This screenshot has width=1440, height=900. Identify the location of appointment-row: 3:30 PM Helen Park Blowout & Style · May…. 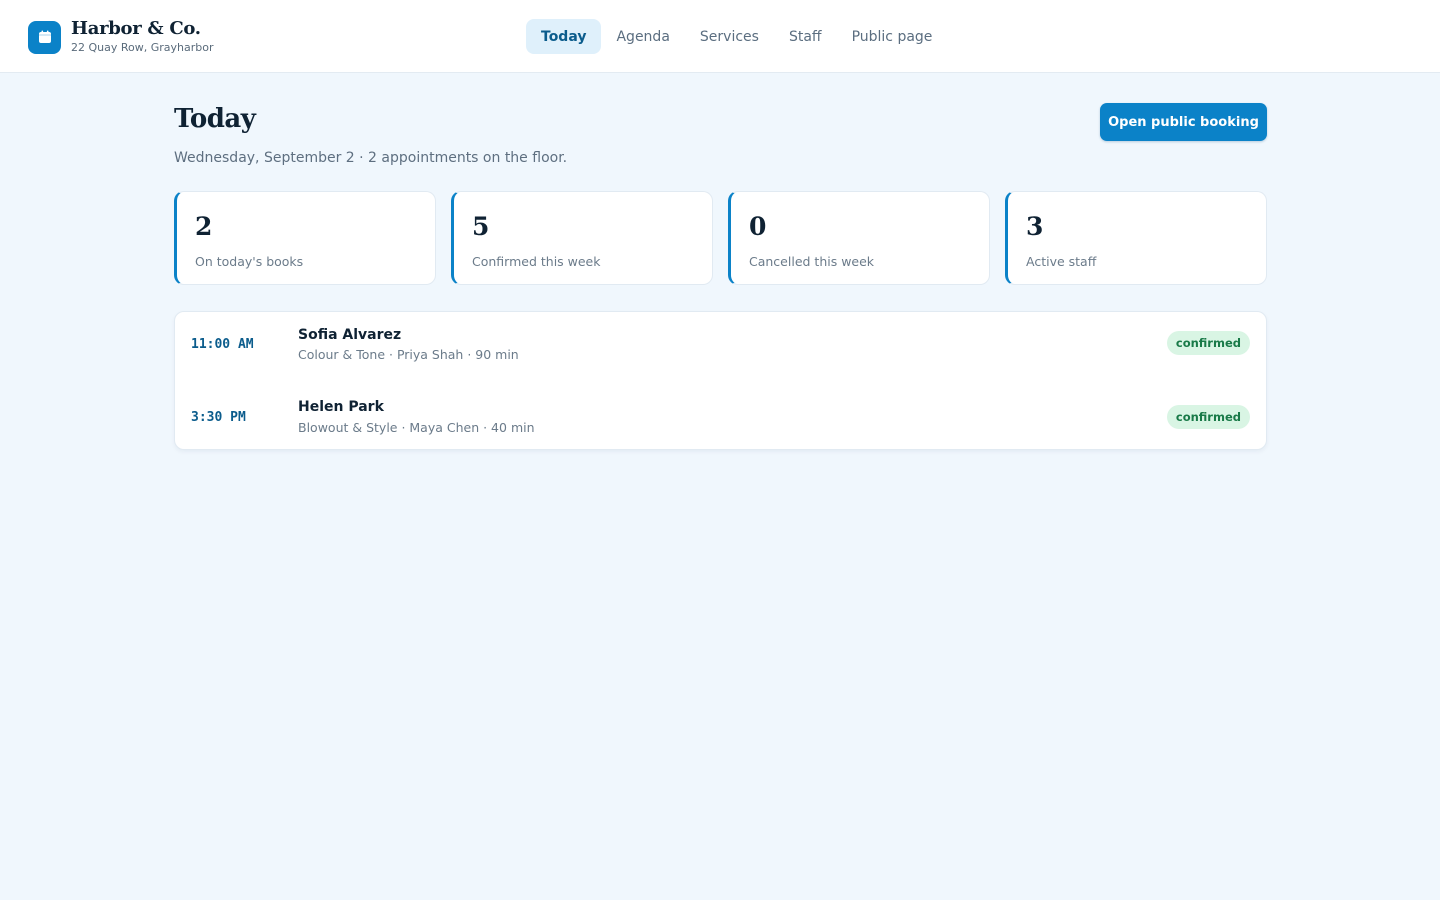
(720, 415).